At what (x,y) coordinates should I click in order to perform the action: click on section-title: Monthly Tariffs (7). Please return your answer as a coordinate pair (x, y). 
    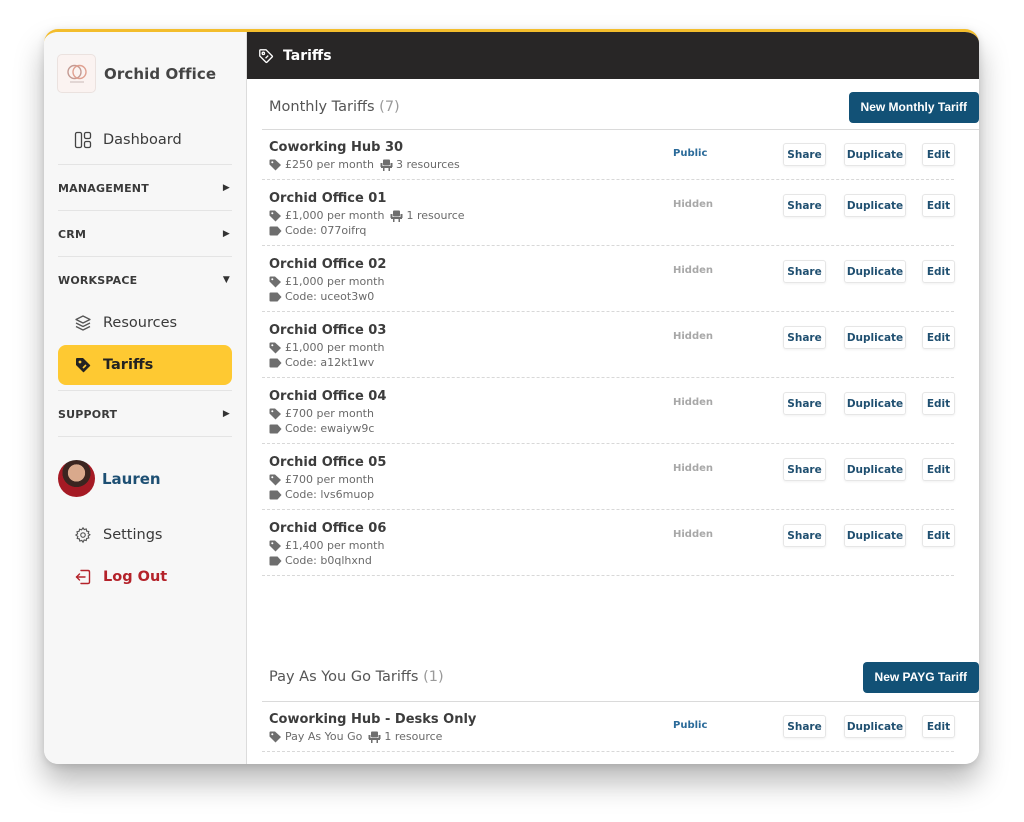
    Looking at the image, I should click on (334, 107).